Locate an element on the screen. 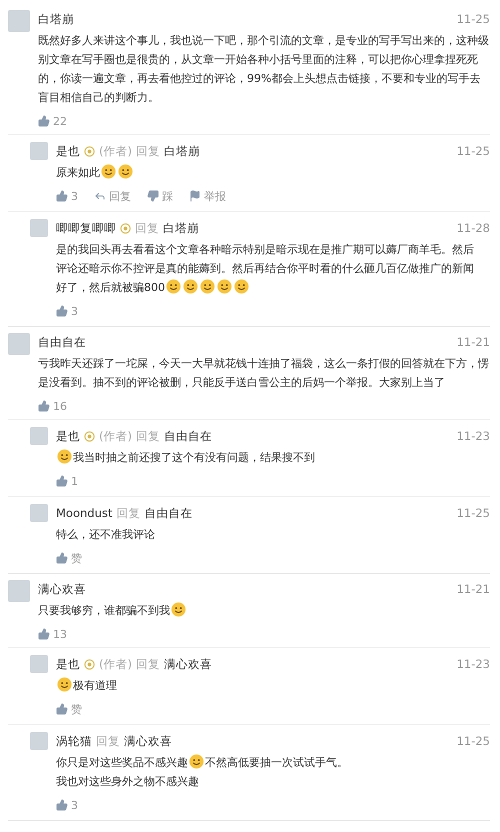 Image resolution: width=500 pixels, height=832 pixels. username: 唧唧复唧唧 is located at coordinates (86, 228).